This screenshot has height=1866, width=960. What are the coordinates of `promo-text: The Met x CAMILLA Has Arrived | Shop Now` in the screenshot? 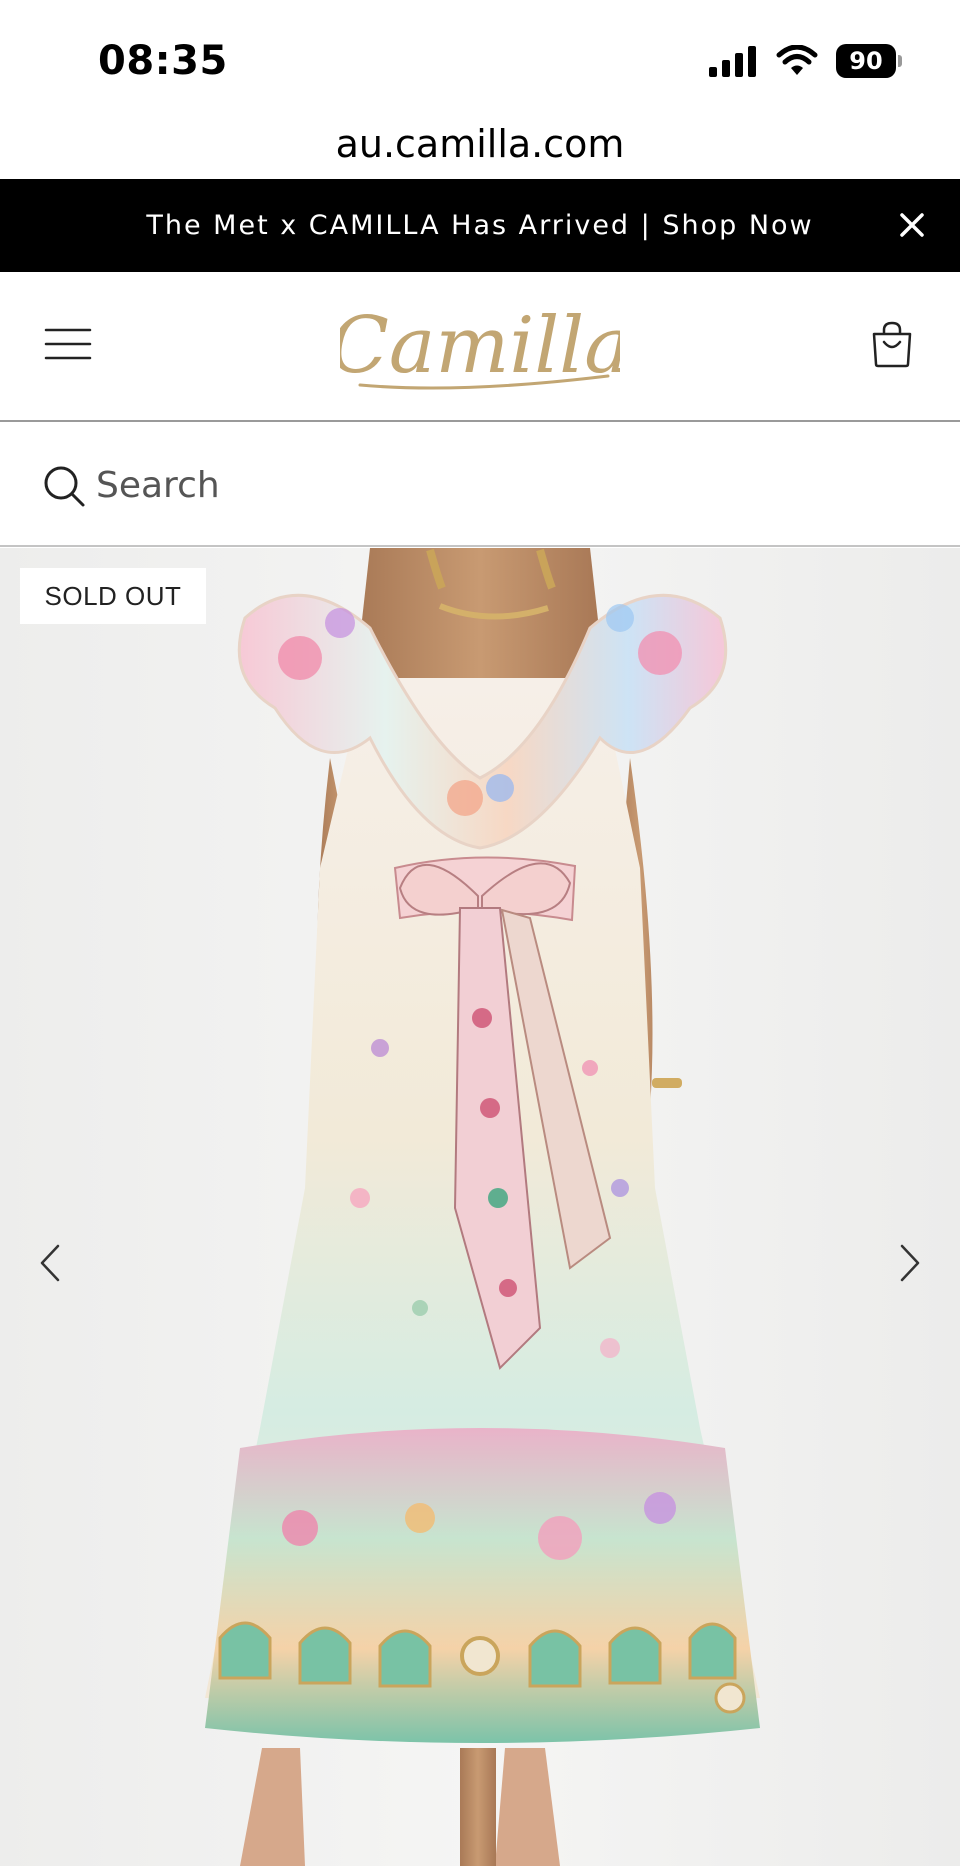 It's located at (479, 225).